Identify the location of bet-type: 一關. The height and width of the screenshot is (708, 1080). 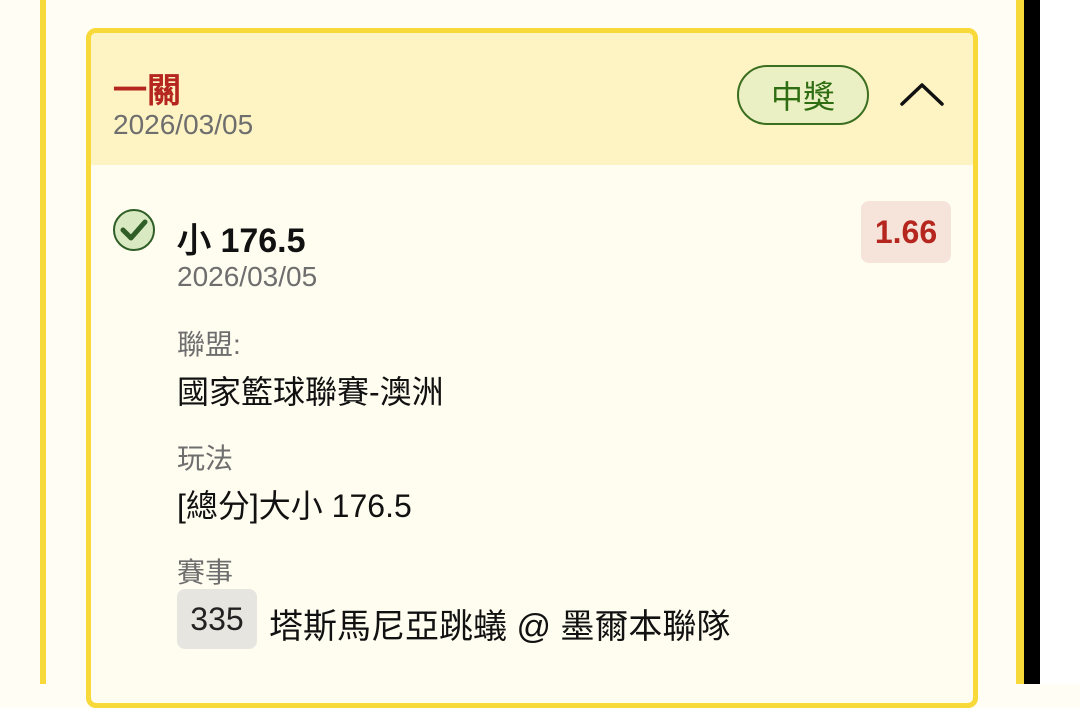
(147, 91).